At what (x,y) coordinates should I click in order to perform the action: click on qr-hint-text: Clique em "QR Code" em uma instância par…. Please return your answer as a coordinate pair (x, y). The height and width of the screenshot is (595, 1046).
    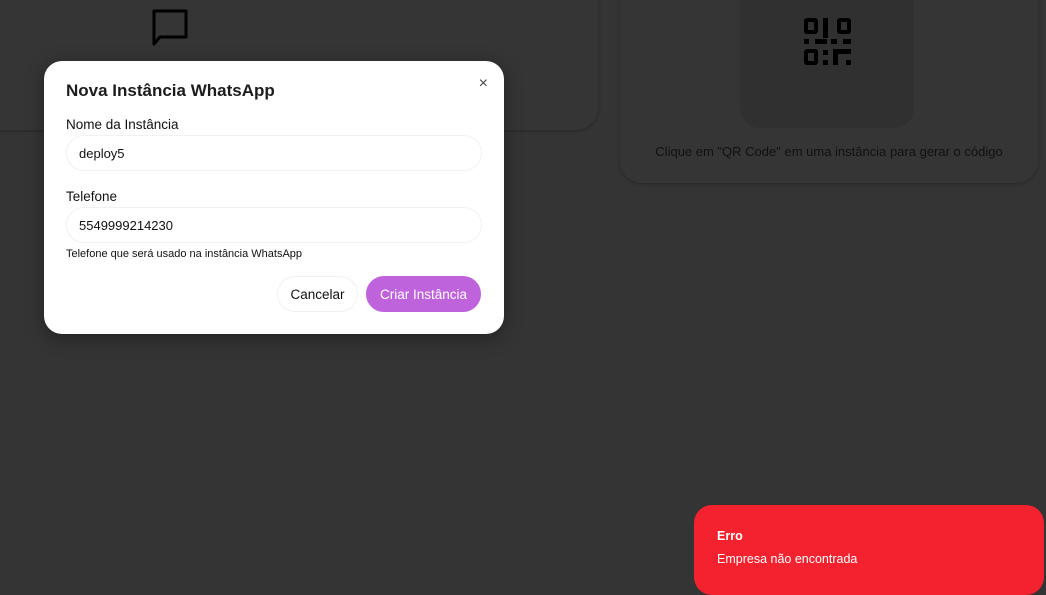
    Looking at the image, I should click on (829, 151).